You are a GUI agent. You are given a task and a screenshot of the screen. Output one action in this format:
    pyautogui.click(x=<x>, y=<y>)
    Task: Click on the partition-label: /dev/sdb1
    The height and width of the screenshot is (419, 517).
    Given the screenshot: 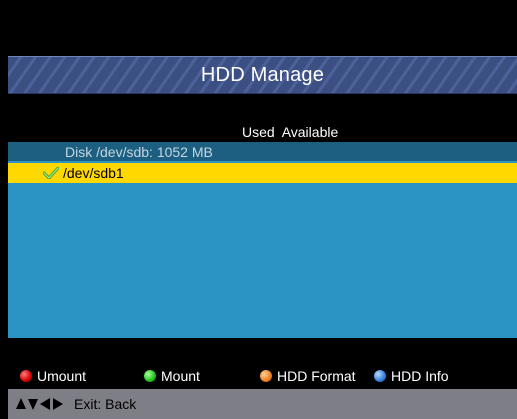 What is the action you would take?
    pyautogui.click(x=93, y=173)
    